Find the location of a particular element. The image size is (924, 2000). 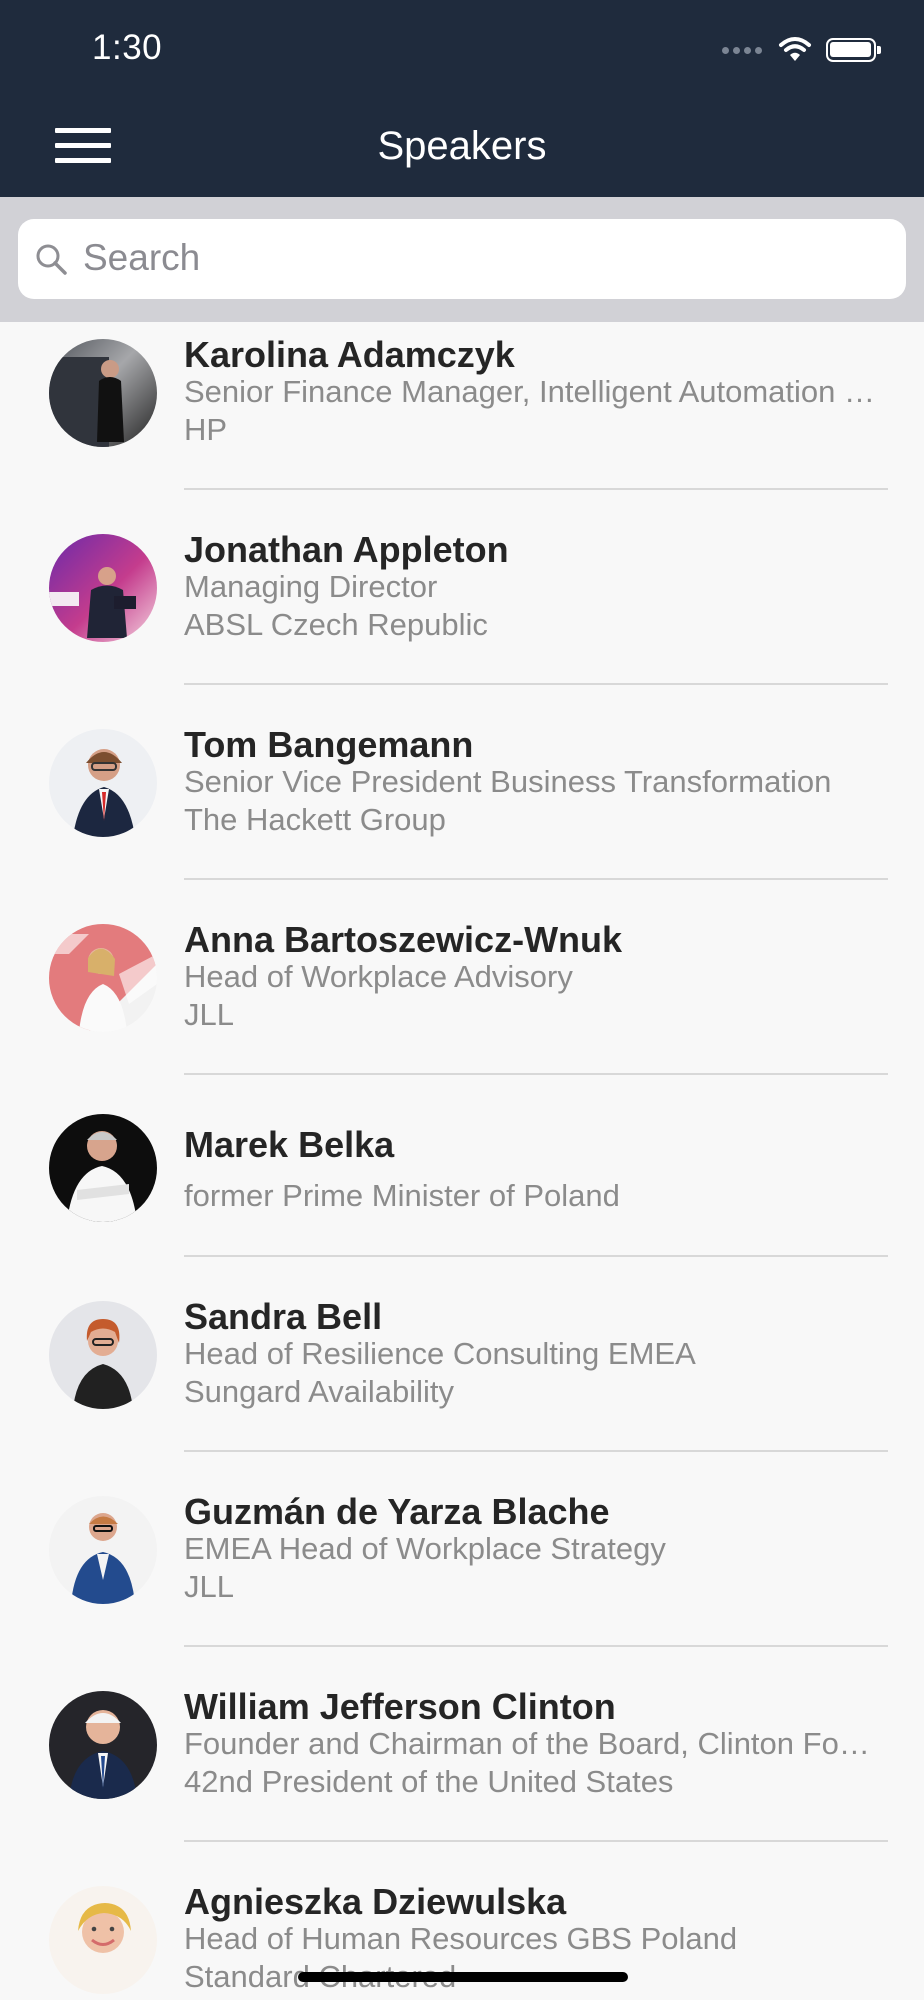

home-indicator is located at coordinates (463, 1977).